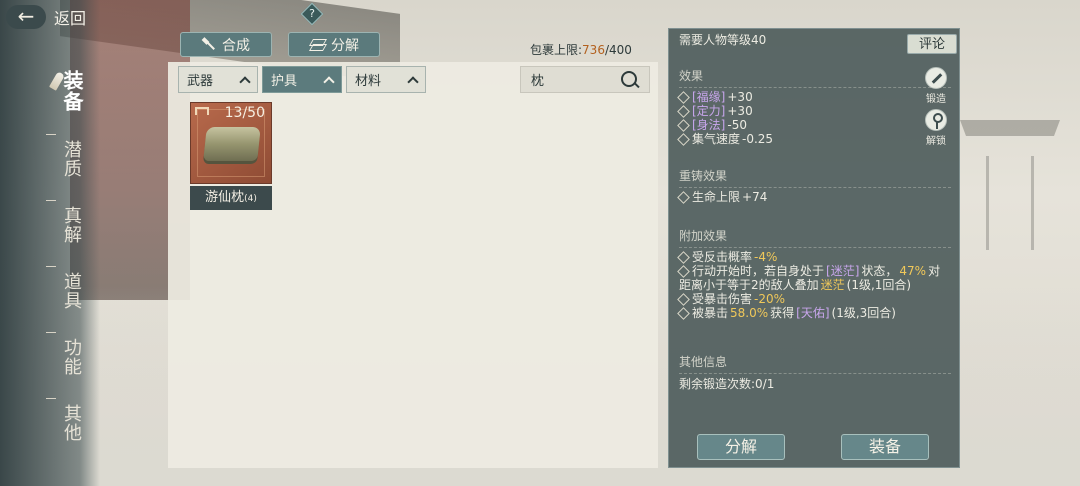  Describe the element at coordinates (879, 285) in the screenshot. I see `extra-text: (1级,1回合)` at that location.